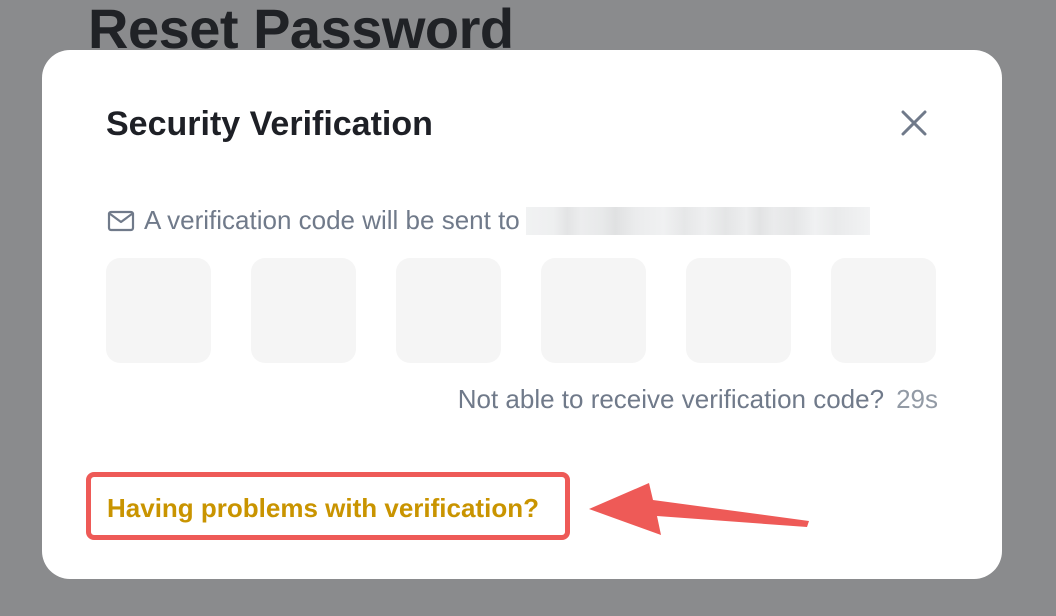 This screenshot has width=1056, height=616. Describe the element at coordinates (328, 506) in the screenshot. I see `annotation-highlight-box` at that location.